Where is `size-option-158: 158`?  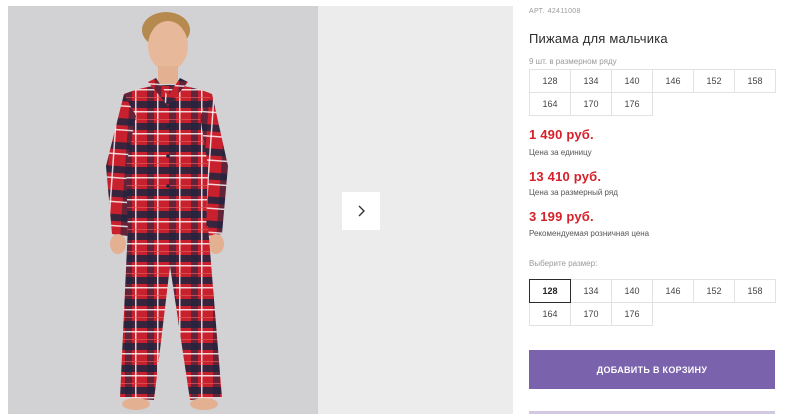 size-option-158: 158 is located at coordinates (755, 291).